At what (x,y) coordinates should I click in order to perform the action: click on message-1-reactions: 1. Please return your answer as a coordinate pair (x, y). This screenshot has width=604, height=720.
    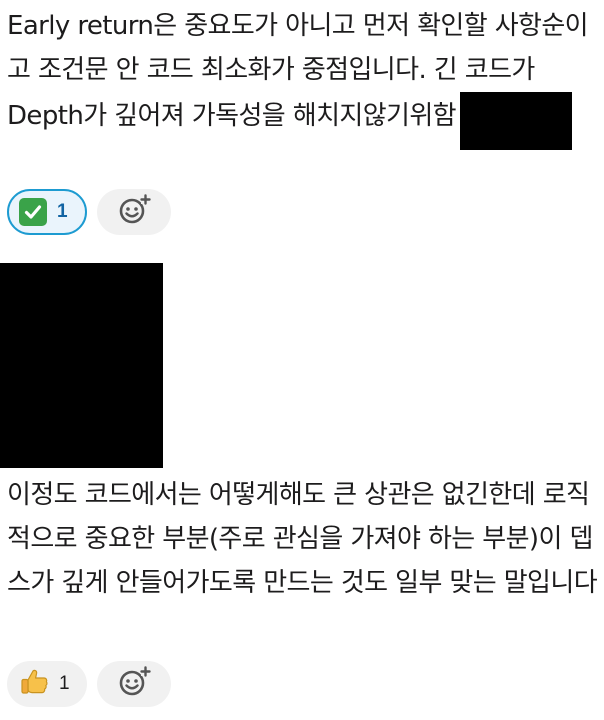
    Looking at the image, I should click on (89, 212).